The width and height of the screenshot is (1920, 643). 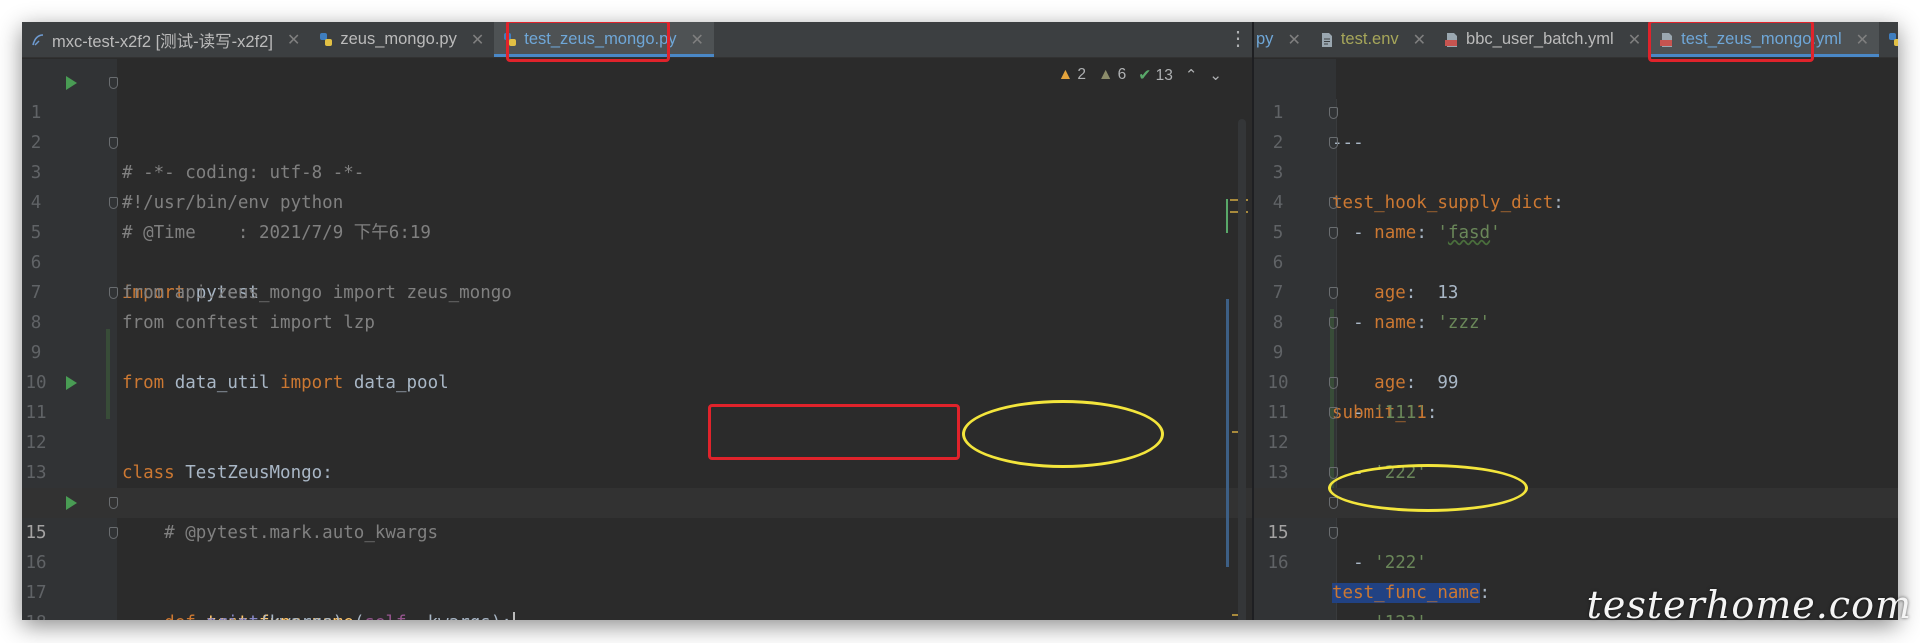 What do you see at coordinates (1242, 369) in the screenshot?
I see `vertical-scrollbar` at bounding box center [1242, 369].